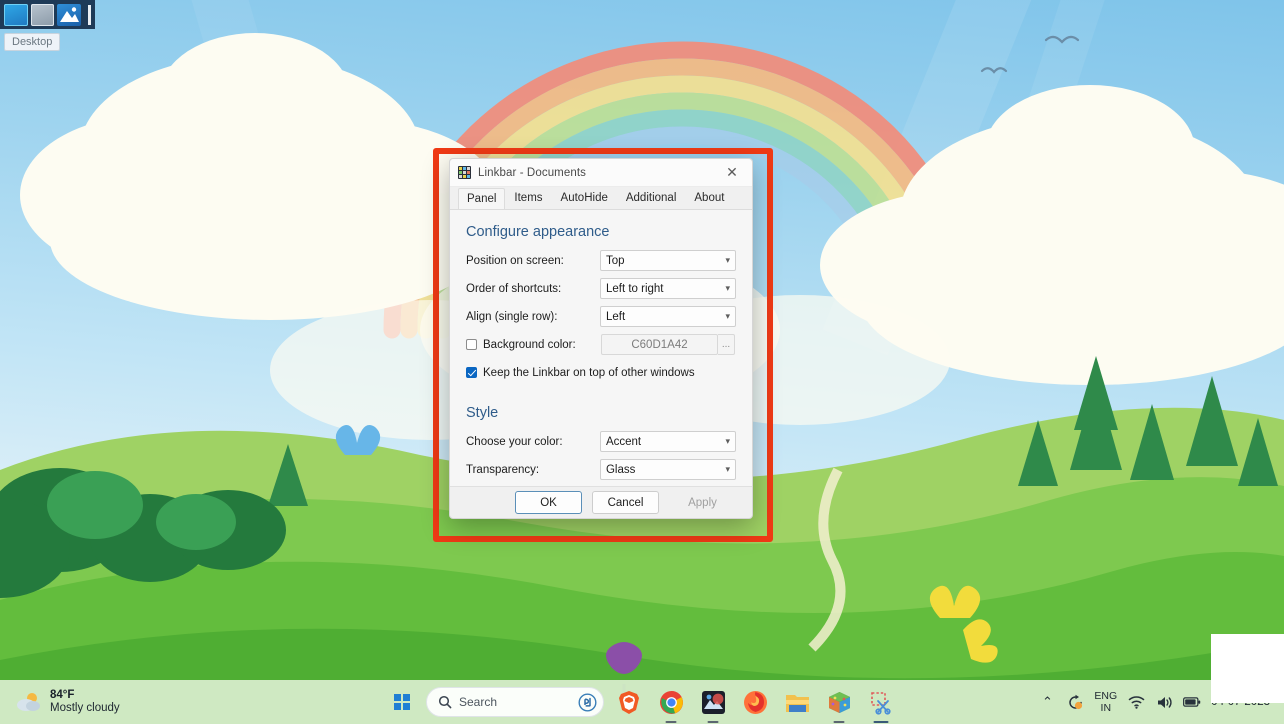 Image resolution: width=1284 pixels, height=724 pixels. Describe the element at coordinates (709, 198) in the screenshot. I see `tab-about: About` at that location.